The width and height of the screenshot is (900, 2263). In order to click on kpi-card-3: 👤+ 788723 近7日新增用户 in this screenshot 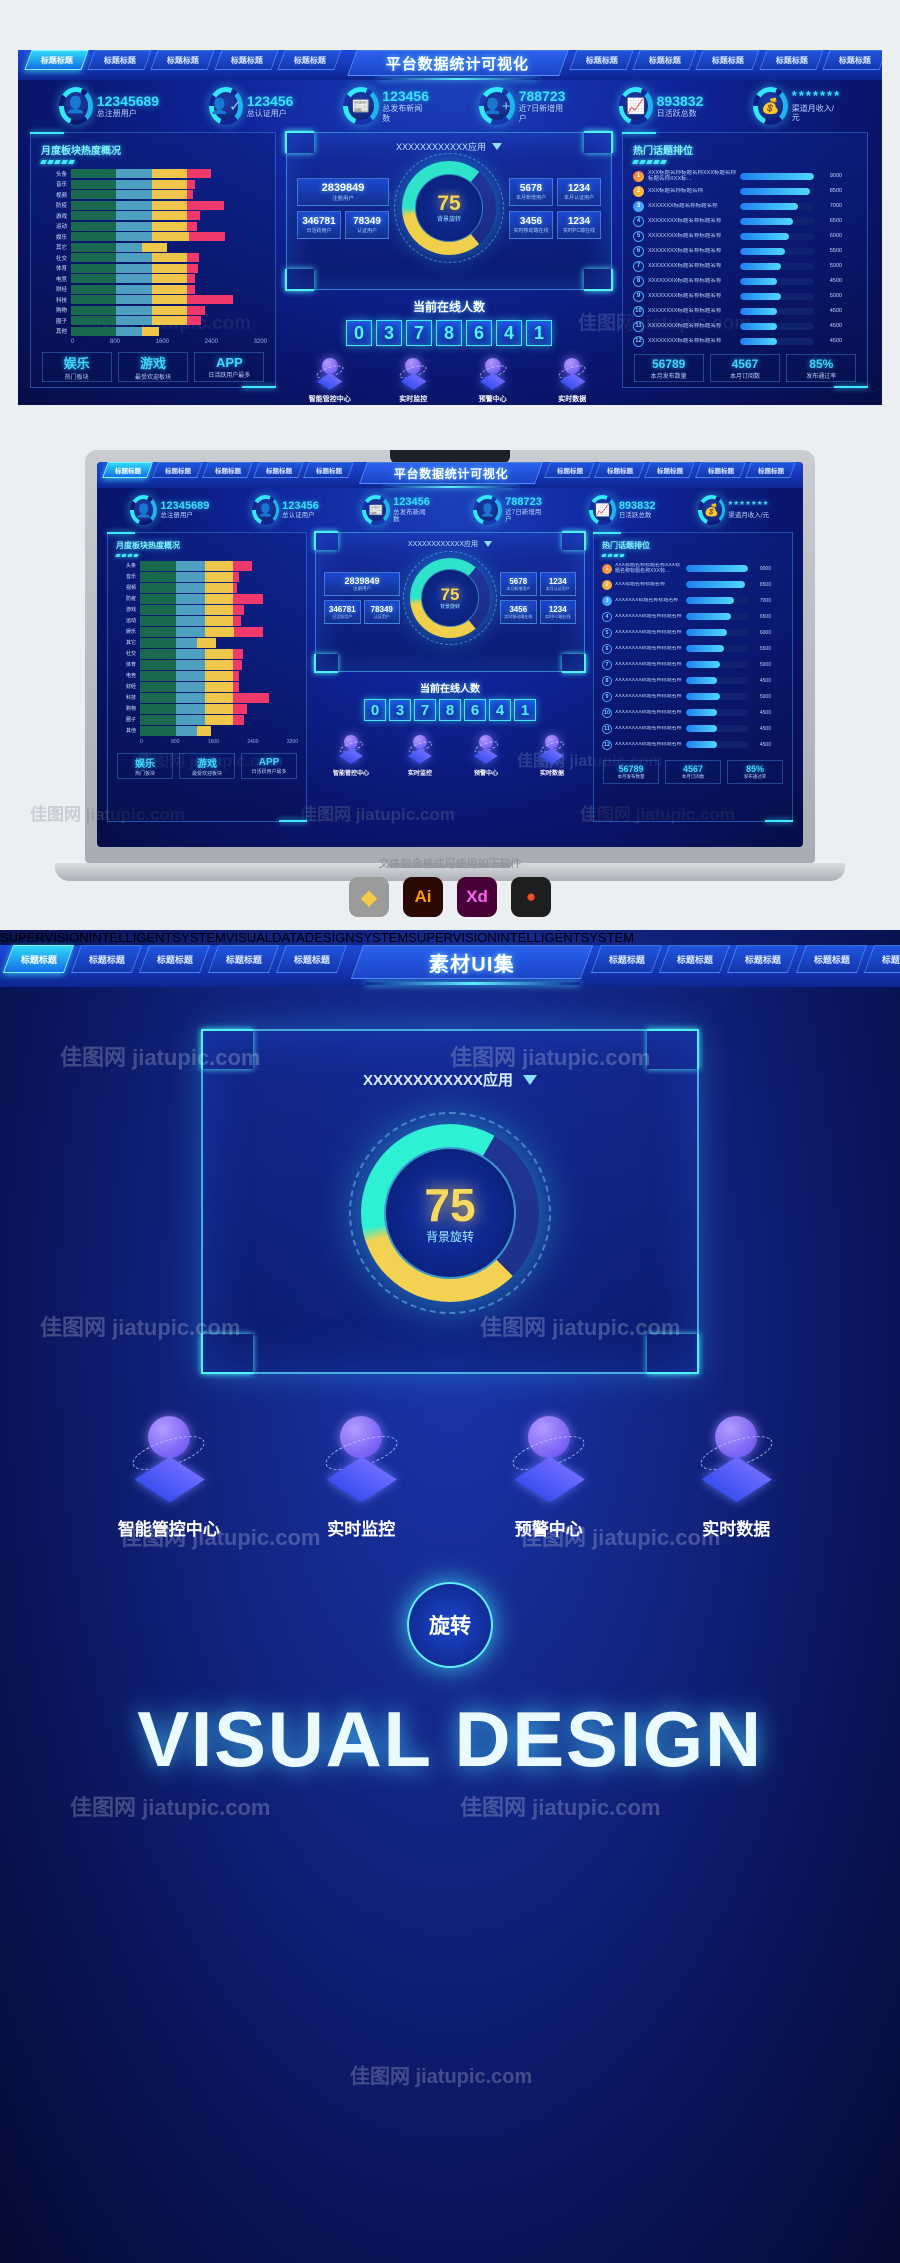, I will do `click(523, 106)`.